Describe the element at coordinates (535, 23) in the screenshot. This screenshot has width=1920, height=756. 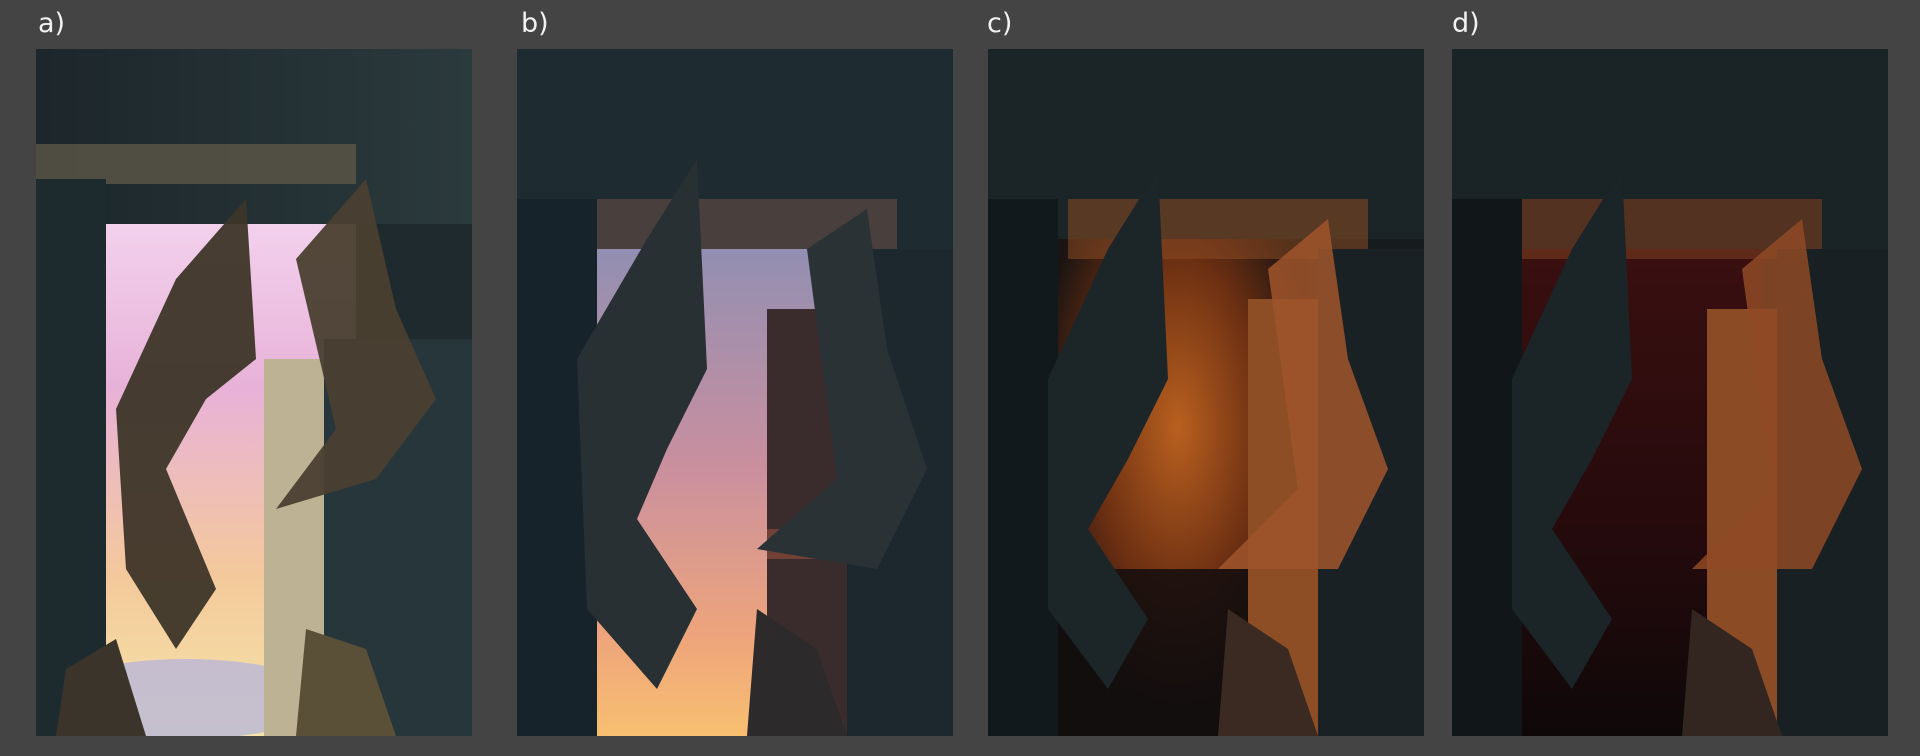
I see `panel-b-label: b)` at that location.